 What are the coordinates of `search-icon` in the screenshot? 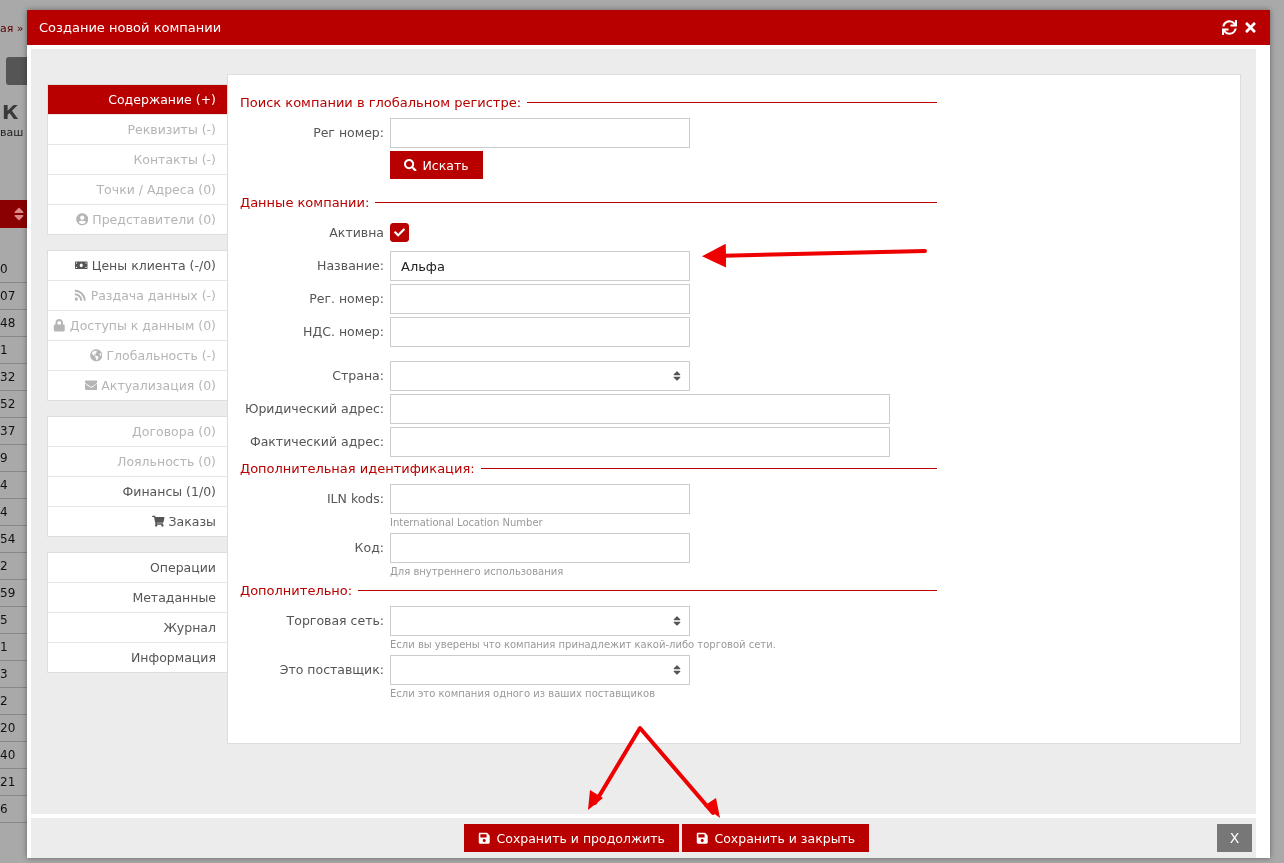 It's located at (410, 165).